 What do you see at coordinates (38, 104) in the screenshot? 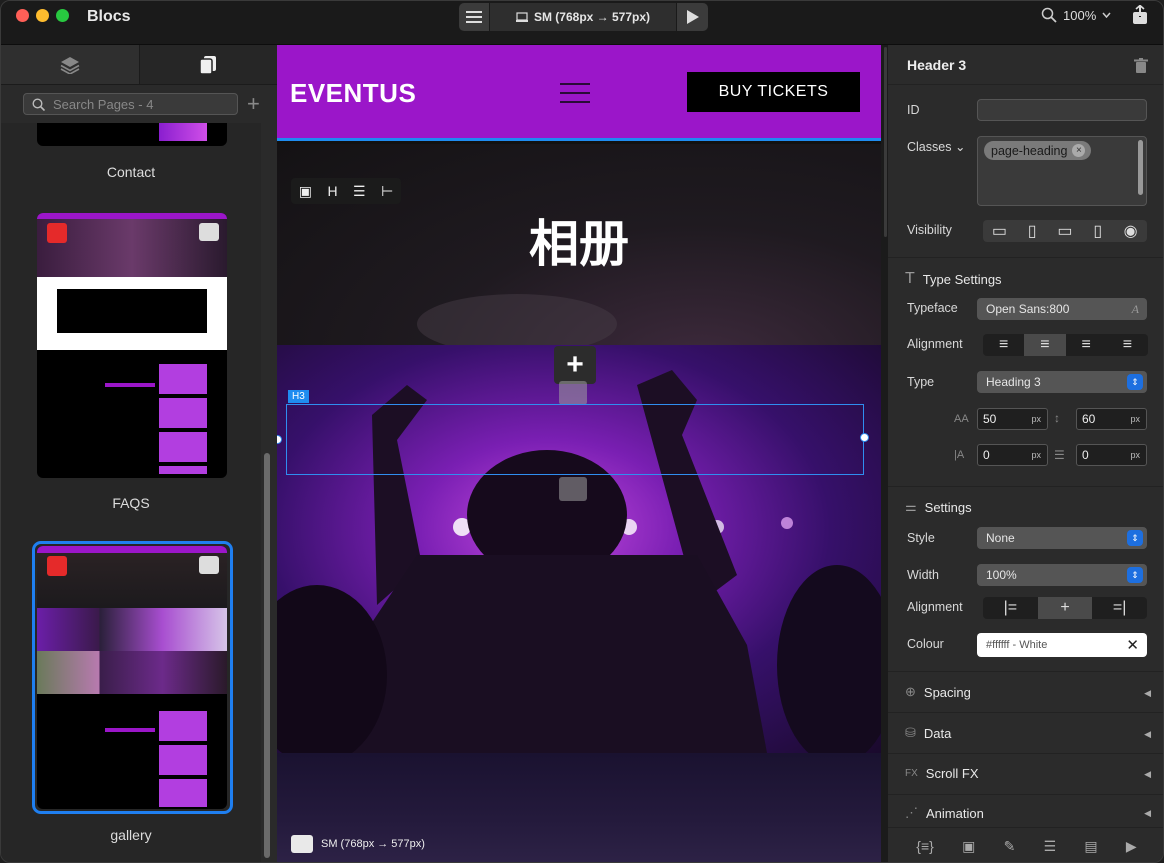
I see `search-icon` at bounding box center [38, 104].